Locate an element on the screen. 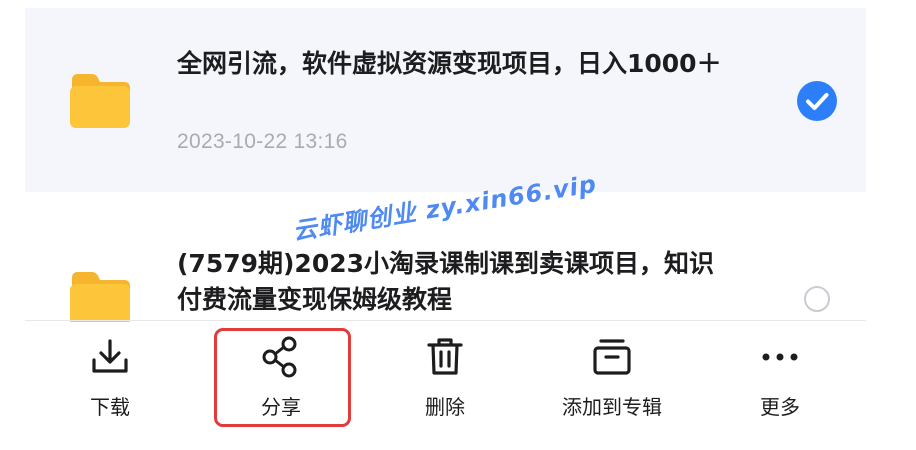 The width and height of the screenshot is (916, 450). delete-label: 删除 is located at coordinates (445, 407).